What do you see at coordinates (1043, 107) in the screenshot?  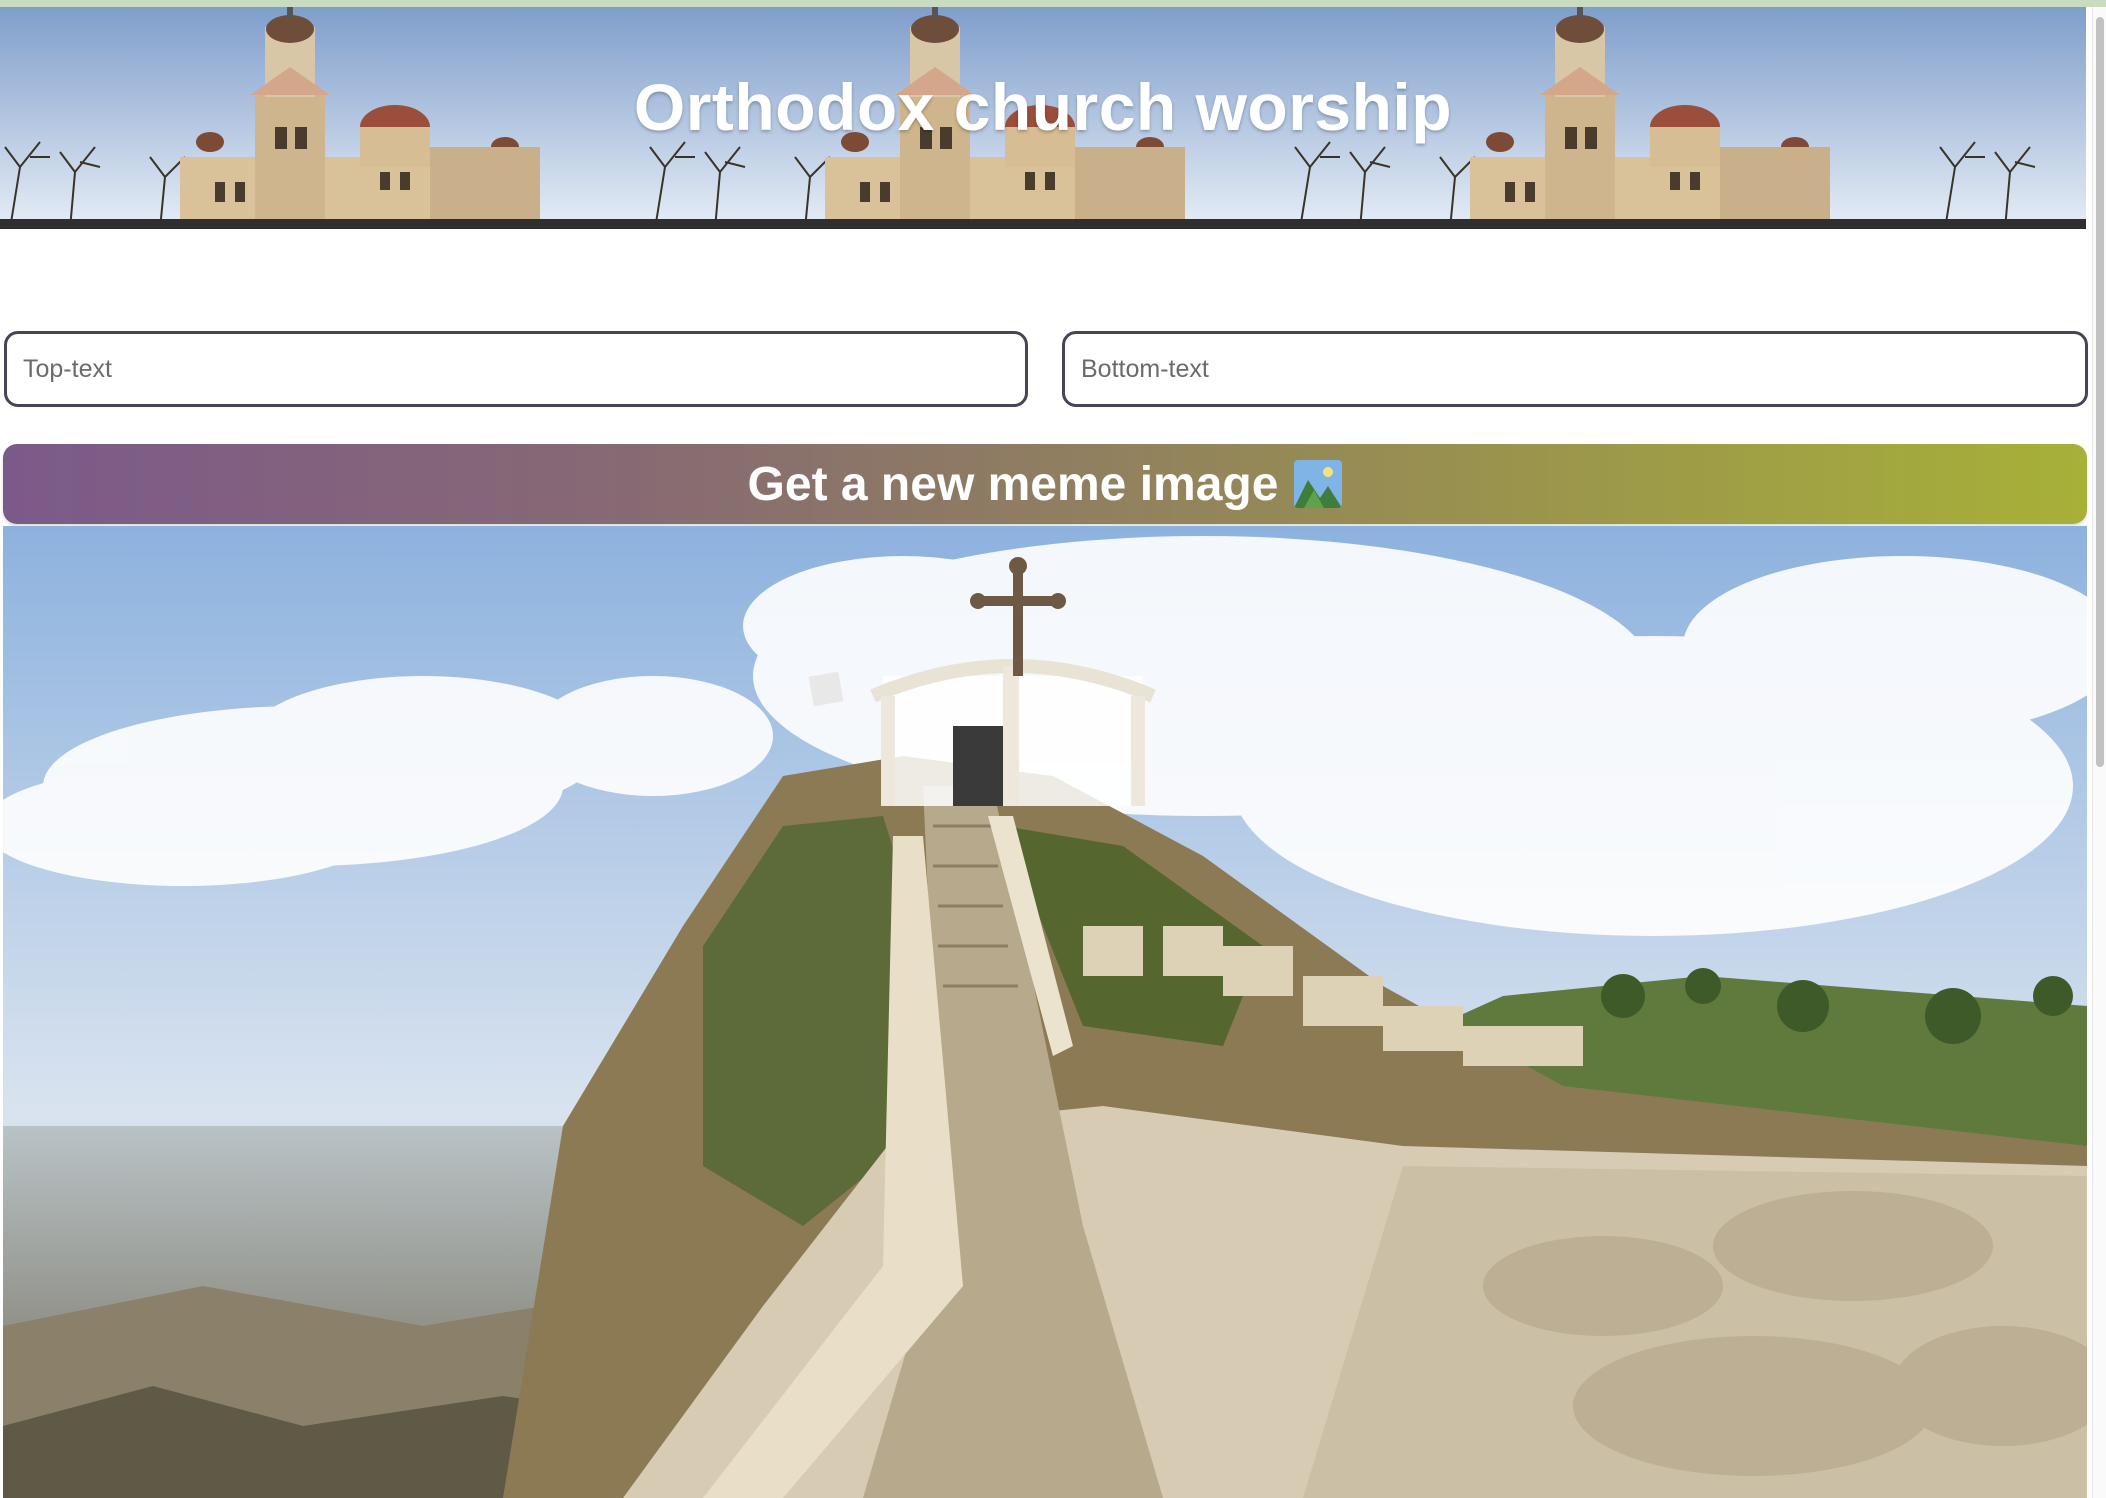 I see `page-title: Orthodox church worship` at bounding box center [1043, 107].